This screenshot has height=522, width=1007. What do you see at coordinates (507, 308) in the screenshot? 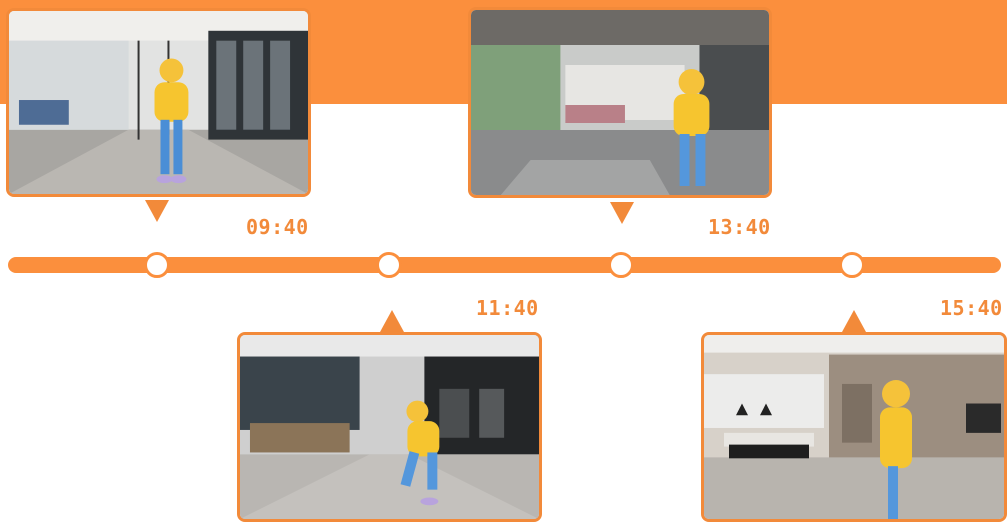
I see `time-label-1140: 11:40` at bounding box center [507, 308].